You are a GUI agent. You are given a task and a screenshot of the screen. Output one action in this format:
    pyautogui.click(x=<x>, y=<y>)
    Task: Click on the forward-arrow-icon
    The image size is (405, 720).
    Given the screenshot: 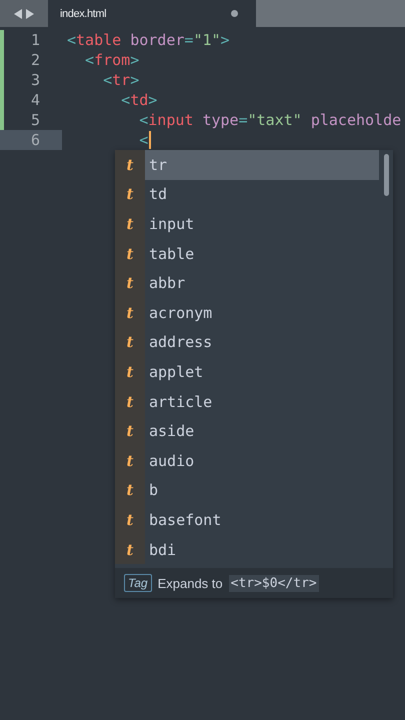 What is the action you would take?
    pyautogui.click(x=30, y=13)
    